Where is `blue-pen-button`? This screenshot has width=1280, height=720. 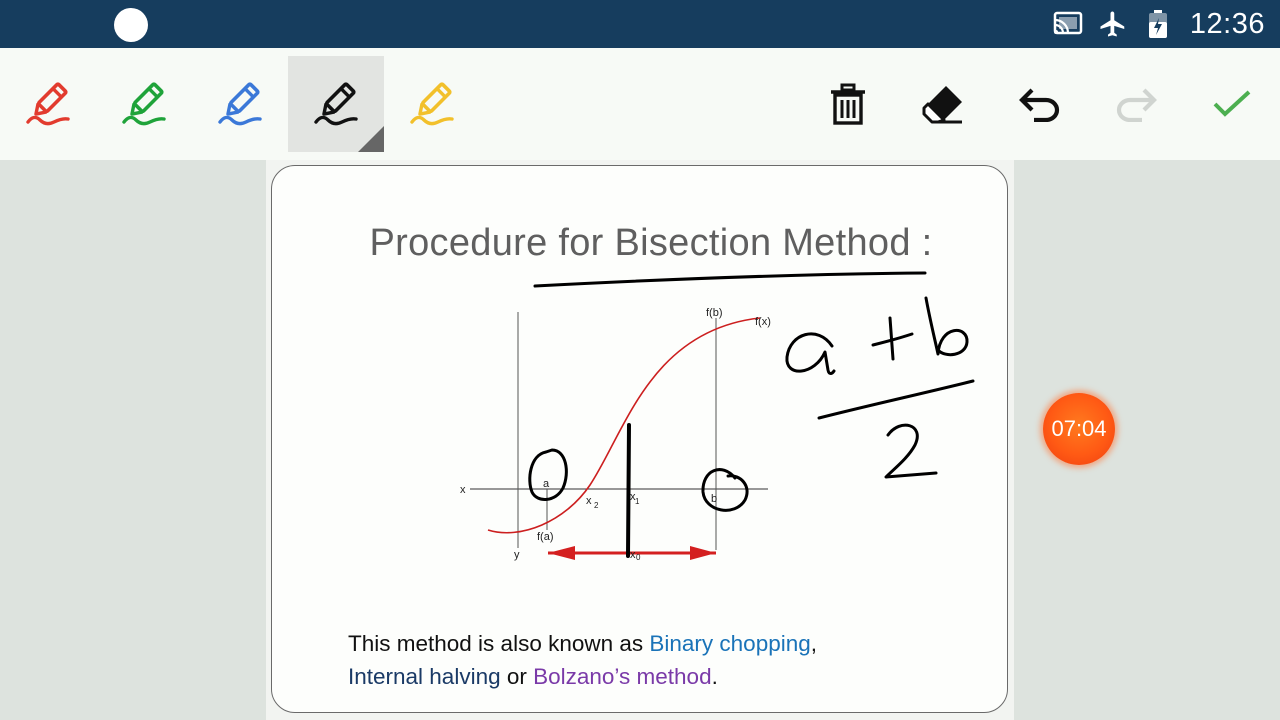 blue-pen-button is located at coordinates (240, 104).